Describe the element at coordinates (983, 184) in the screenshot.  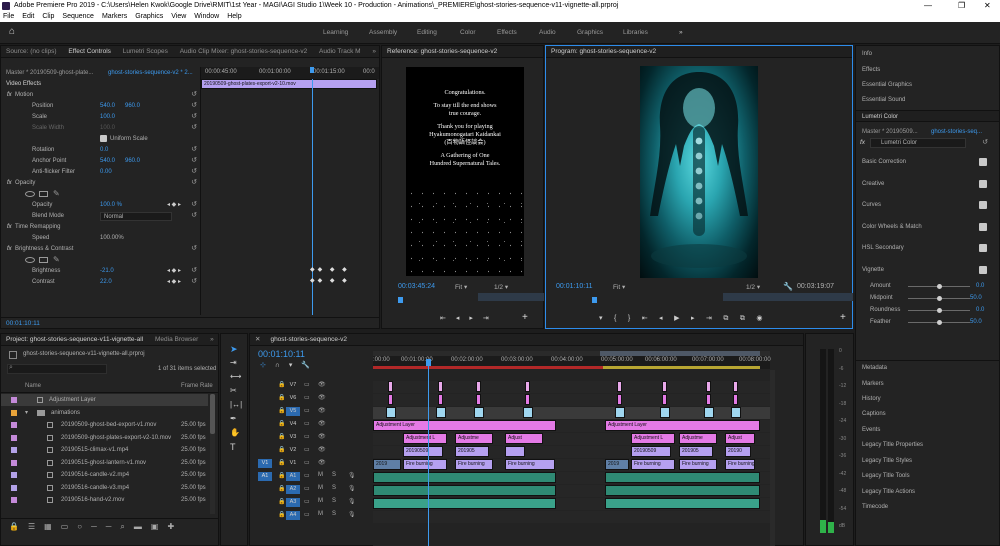
I see `creative-checkbox` at that location.